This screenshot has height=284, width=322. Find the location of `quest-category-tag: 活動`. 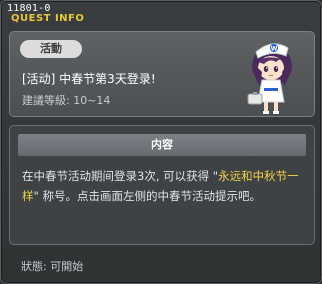

quest-category-tag: 活動 is located at coordinates (51, 49).